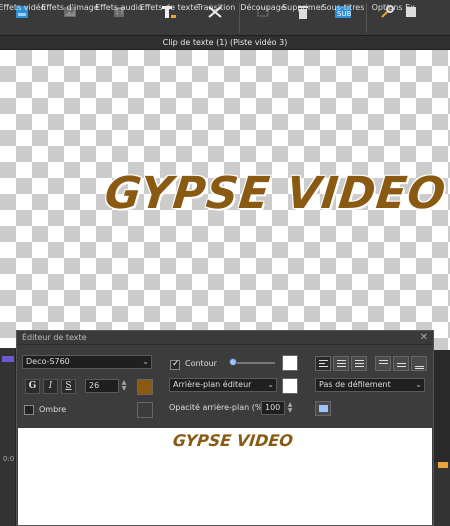 The height and width of the screenshot is (526, 450). What do you see at coordinates (424, 338) in the screenshot?
I see `close-icon: ✕` at bounding box center [424, 338].